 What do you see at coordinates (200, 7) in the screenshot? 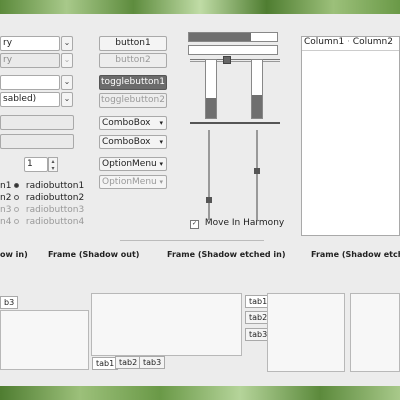
I see `desktop-background` at bounding box center [200, 7].